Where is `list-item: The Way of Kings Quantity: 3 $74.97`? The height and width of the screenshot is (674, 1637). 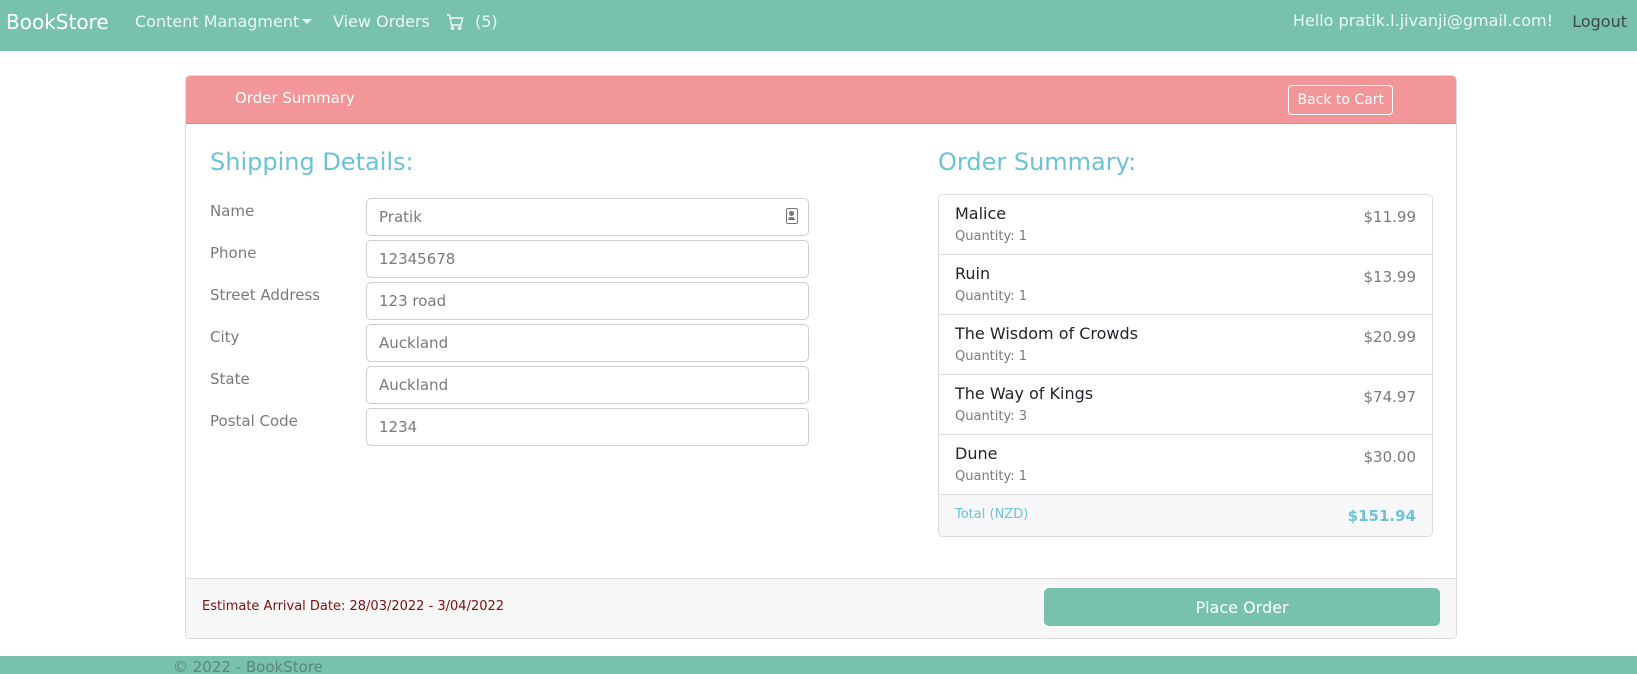
list-item: The Way of Kings Quantity: 3 $74.97 is located at coordinates (1185, 405).